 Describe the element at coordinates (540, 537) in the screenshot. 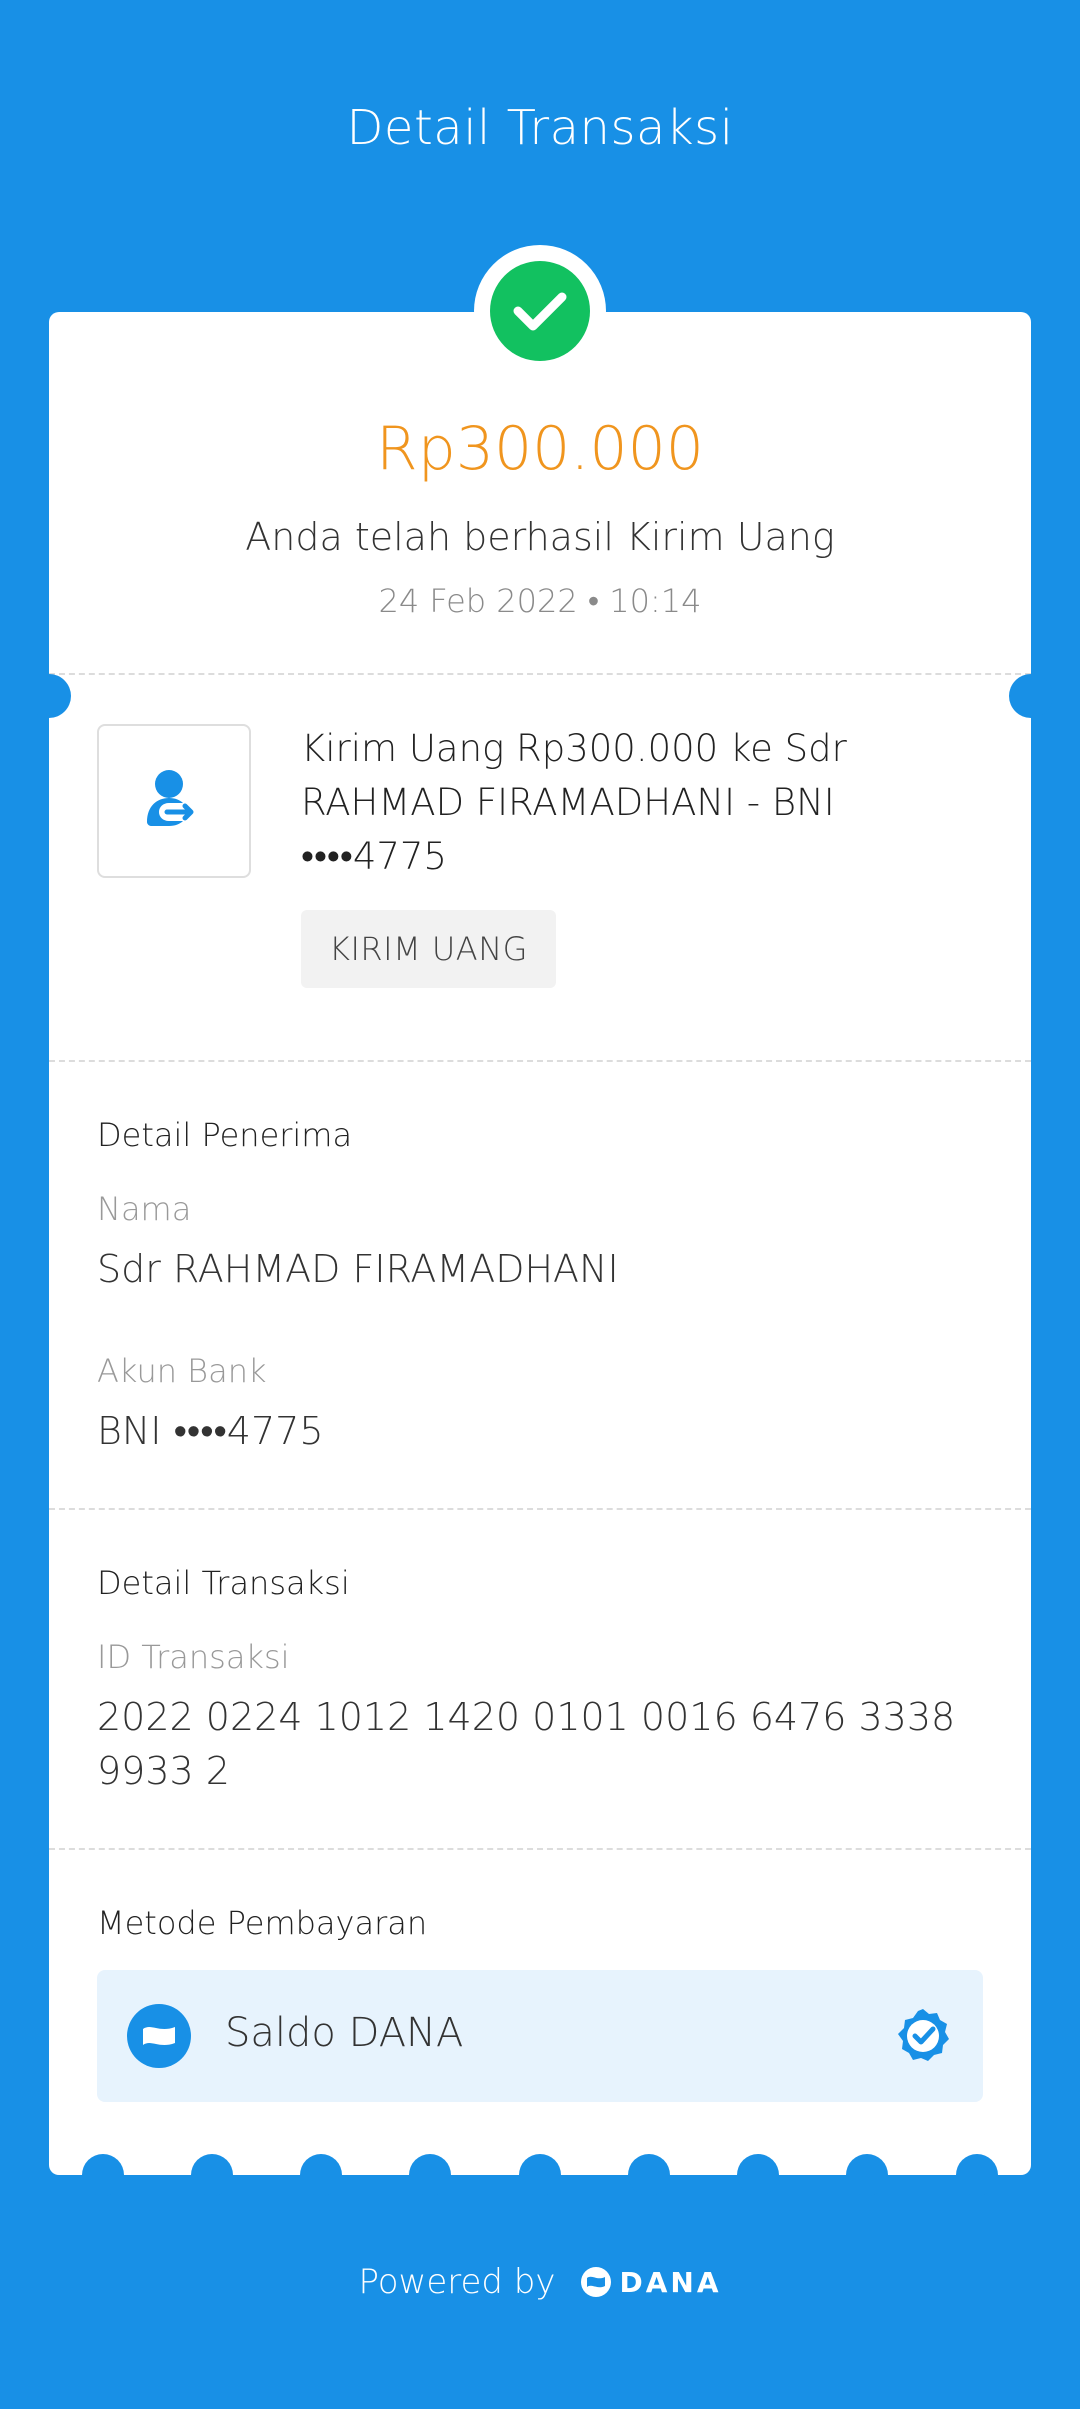

I see `success-message: Anda telah berhasil Kirim Uang` at that location.